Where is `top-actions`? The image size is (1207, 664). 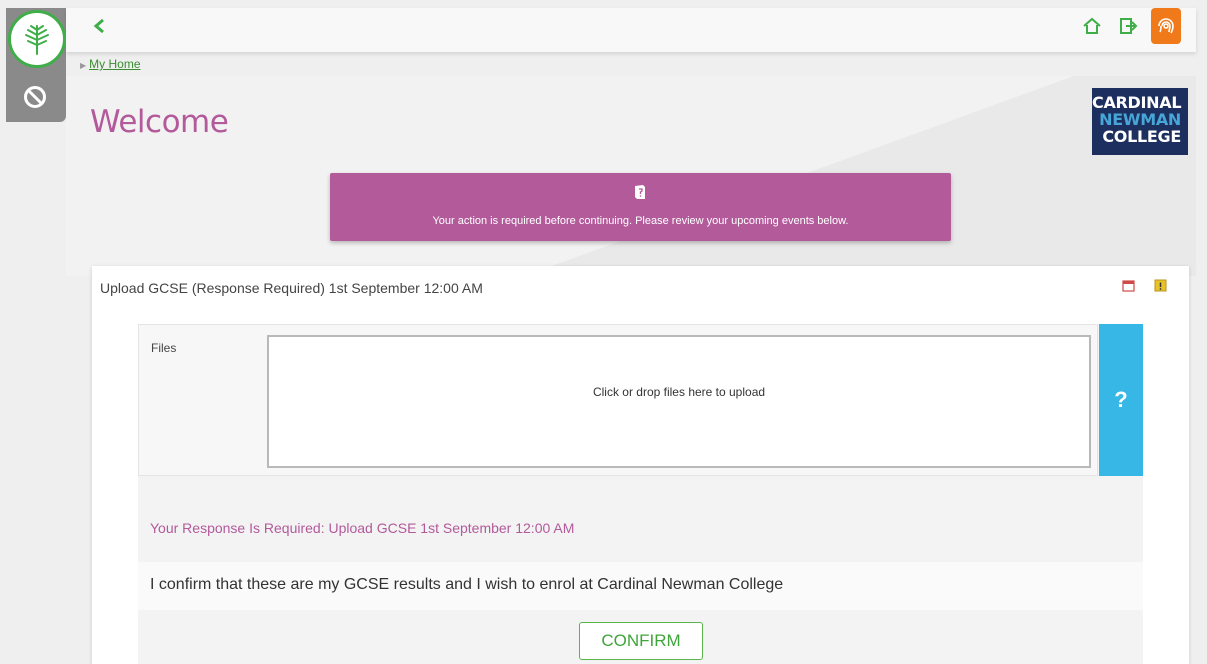
top-actions is located at coordinates (1130, 26).